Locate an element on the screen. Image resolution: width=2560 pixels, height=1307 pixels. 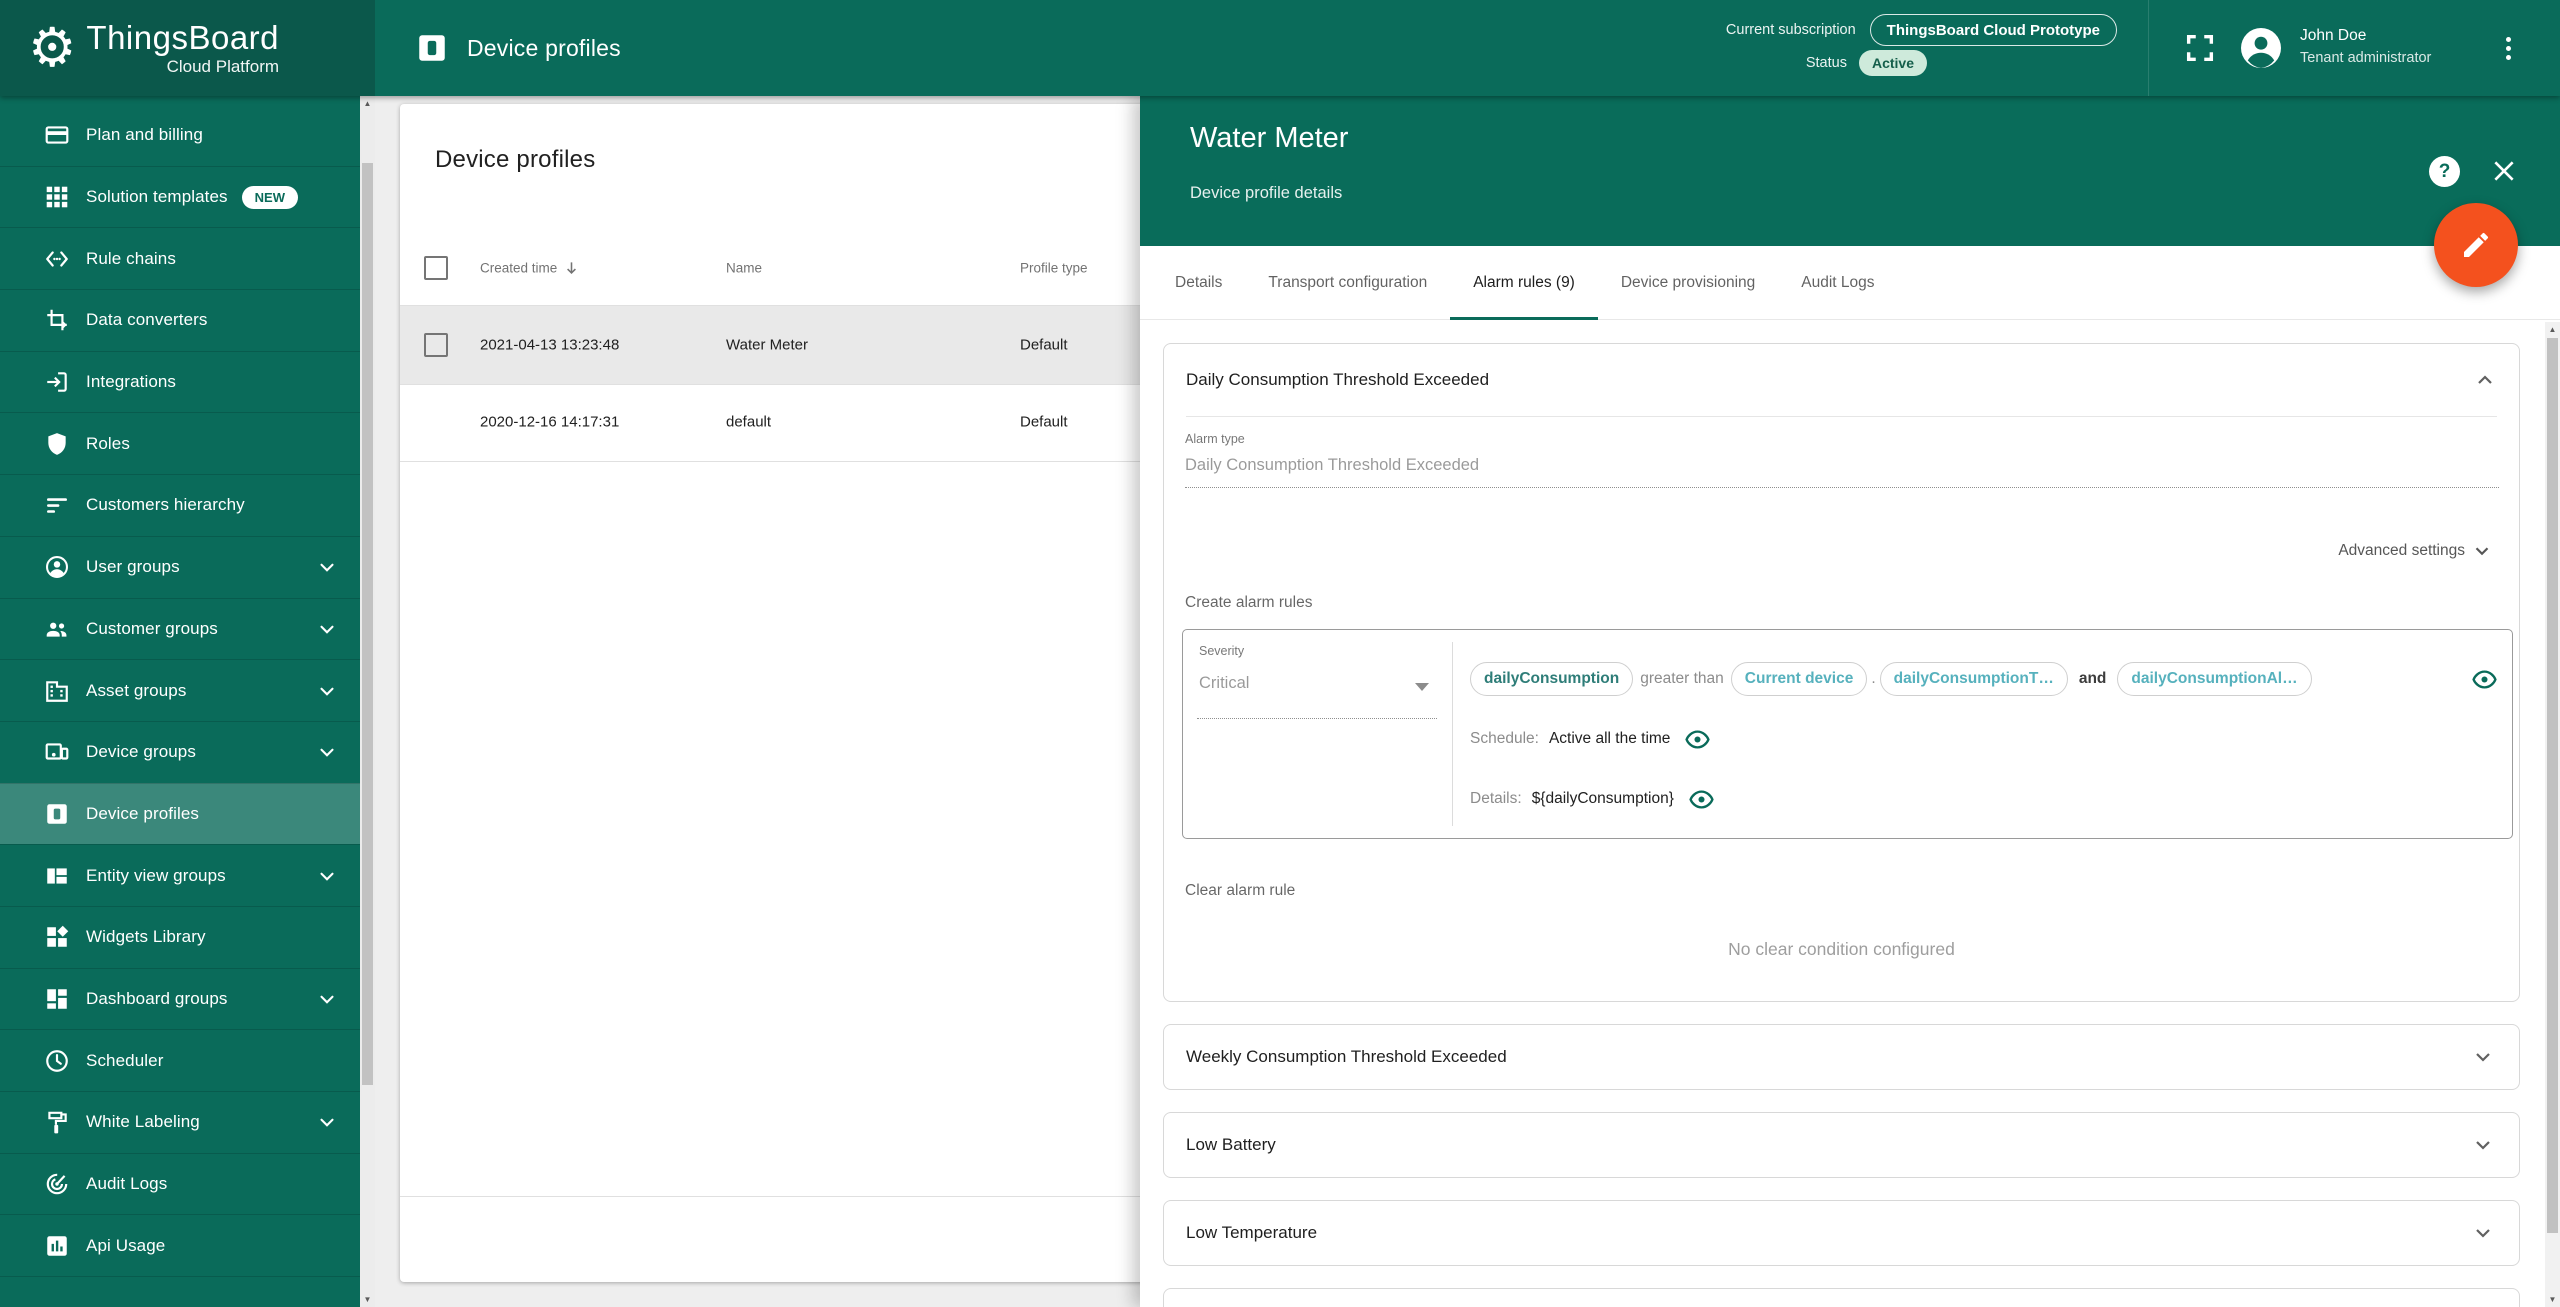
thingsboard-logo: ⚙ ThingsBoard Cloud Platform is located at coordinates (187, 48).